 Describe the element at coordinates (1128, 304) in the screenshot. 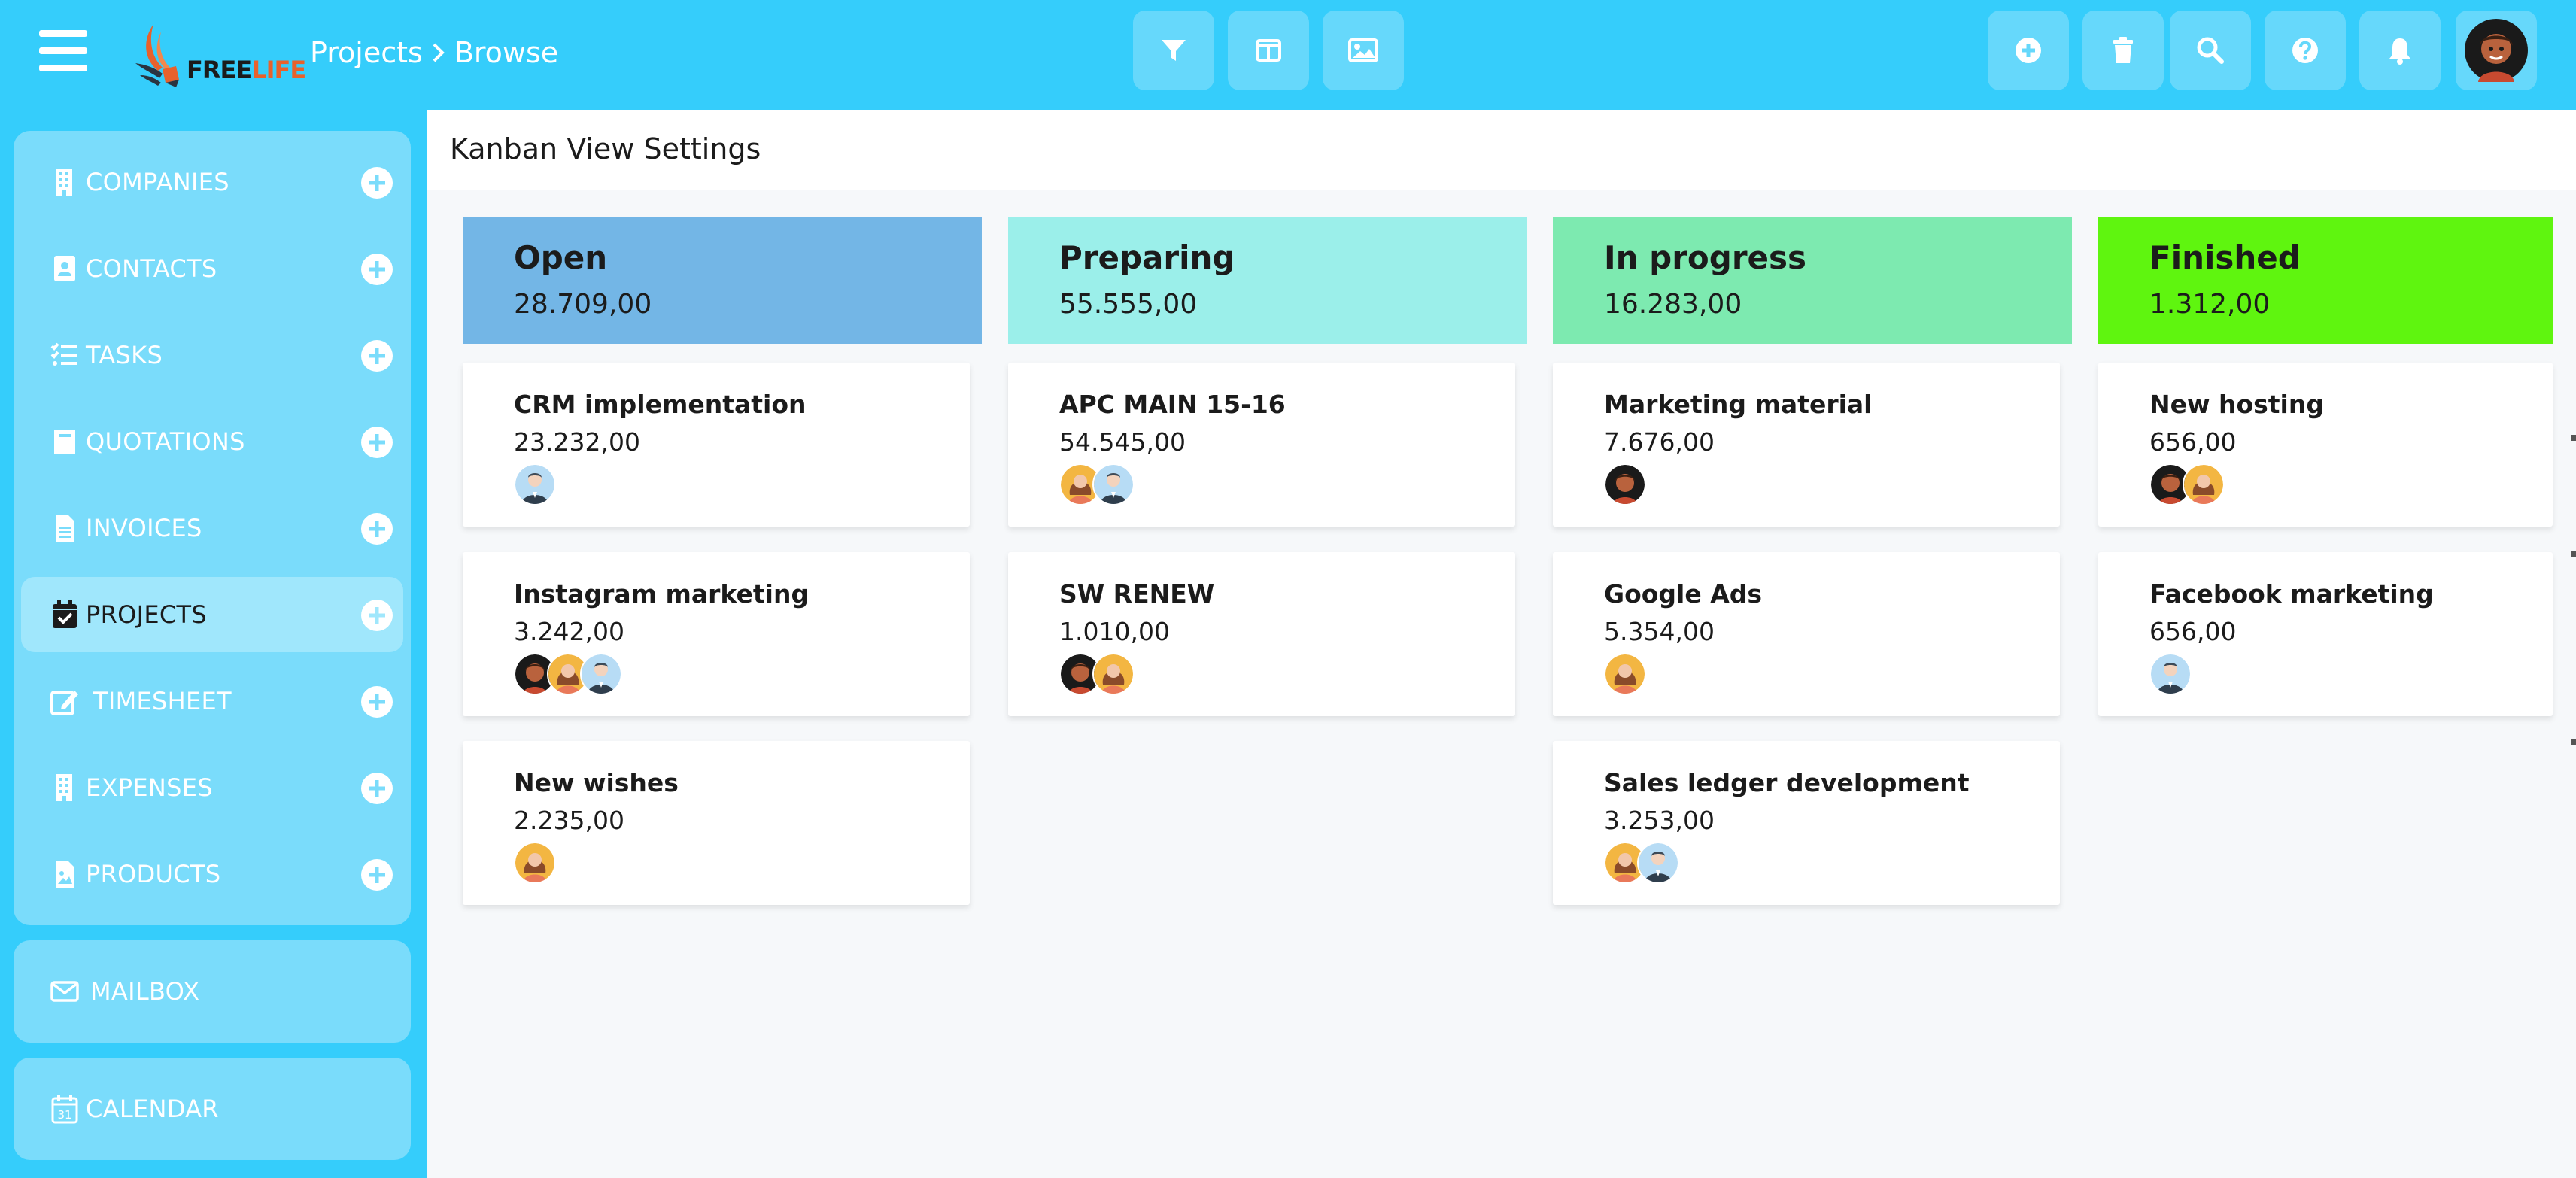

I see `column-total: 55.555,00` at that location.